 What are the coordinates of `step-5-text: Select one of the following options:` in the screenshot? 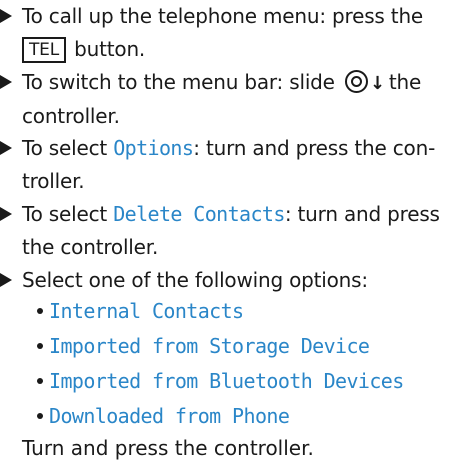 It's located at (240, 280).